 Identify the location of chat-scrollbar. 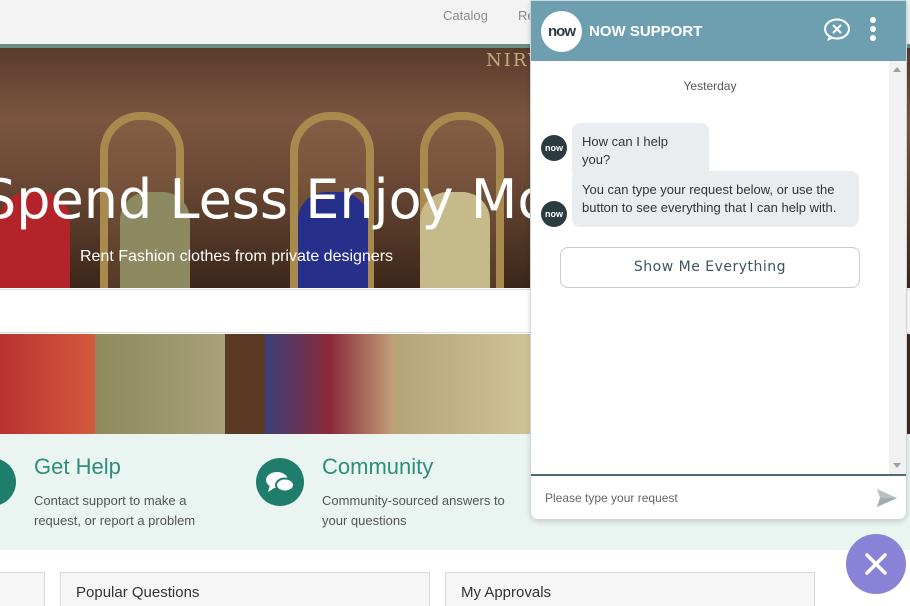
(897, 267).